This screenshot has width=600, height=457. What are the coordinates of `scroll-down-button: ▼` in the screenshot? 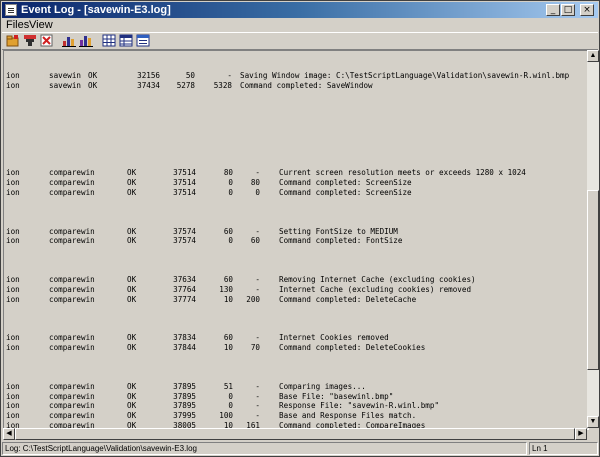 It's located at (593, 422).